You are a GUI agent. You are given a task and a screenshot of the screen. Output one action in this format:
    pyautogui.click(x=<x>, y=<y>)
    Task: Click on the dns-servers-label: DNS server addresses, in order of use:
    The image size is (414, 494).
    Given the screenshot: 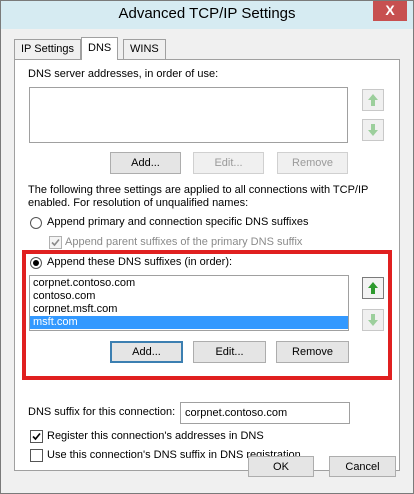 What is the action you would take?
    pyautogui.click(x=123, y=74)
    